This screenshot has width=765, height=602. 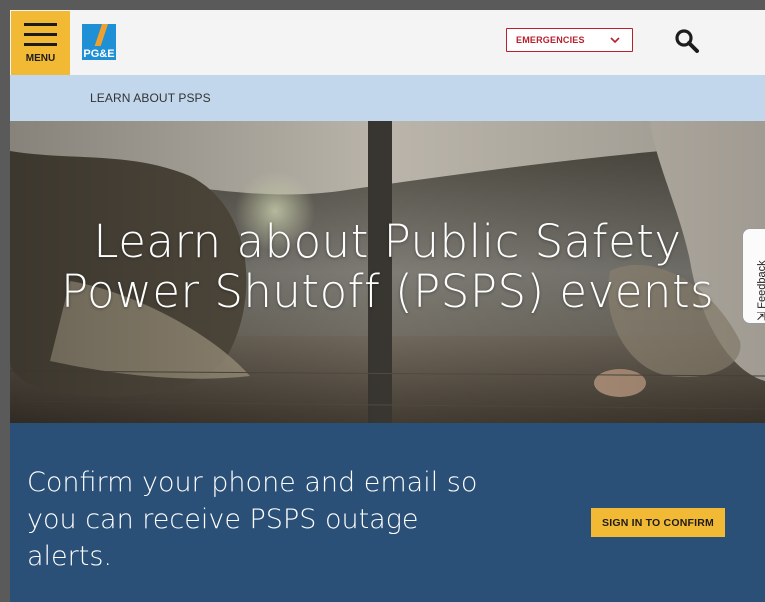 What do you see at coordinates (687, 41) in the screenshot?
I see `search-icon` at bounding box center [687, 41].